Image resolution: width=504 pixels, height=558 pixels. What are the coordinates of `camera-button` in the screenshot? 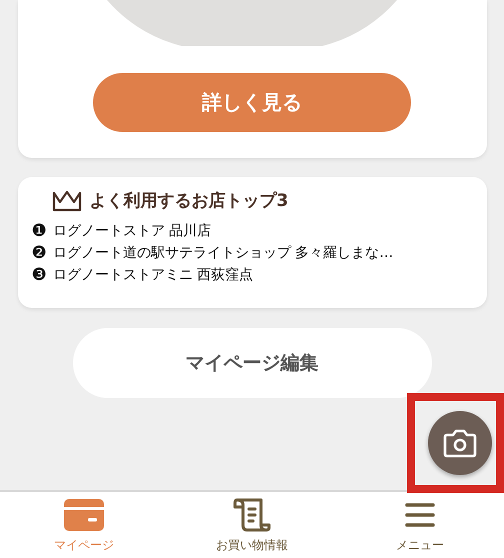 It's located at (460, 443).